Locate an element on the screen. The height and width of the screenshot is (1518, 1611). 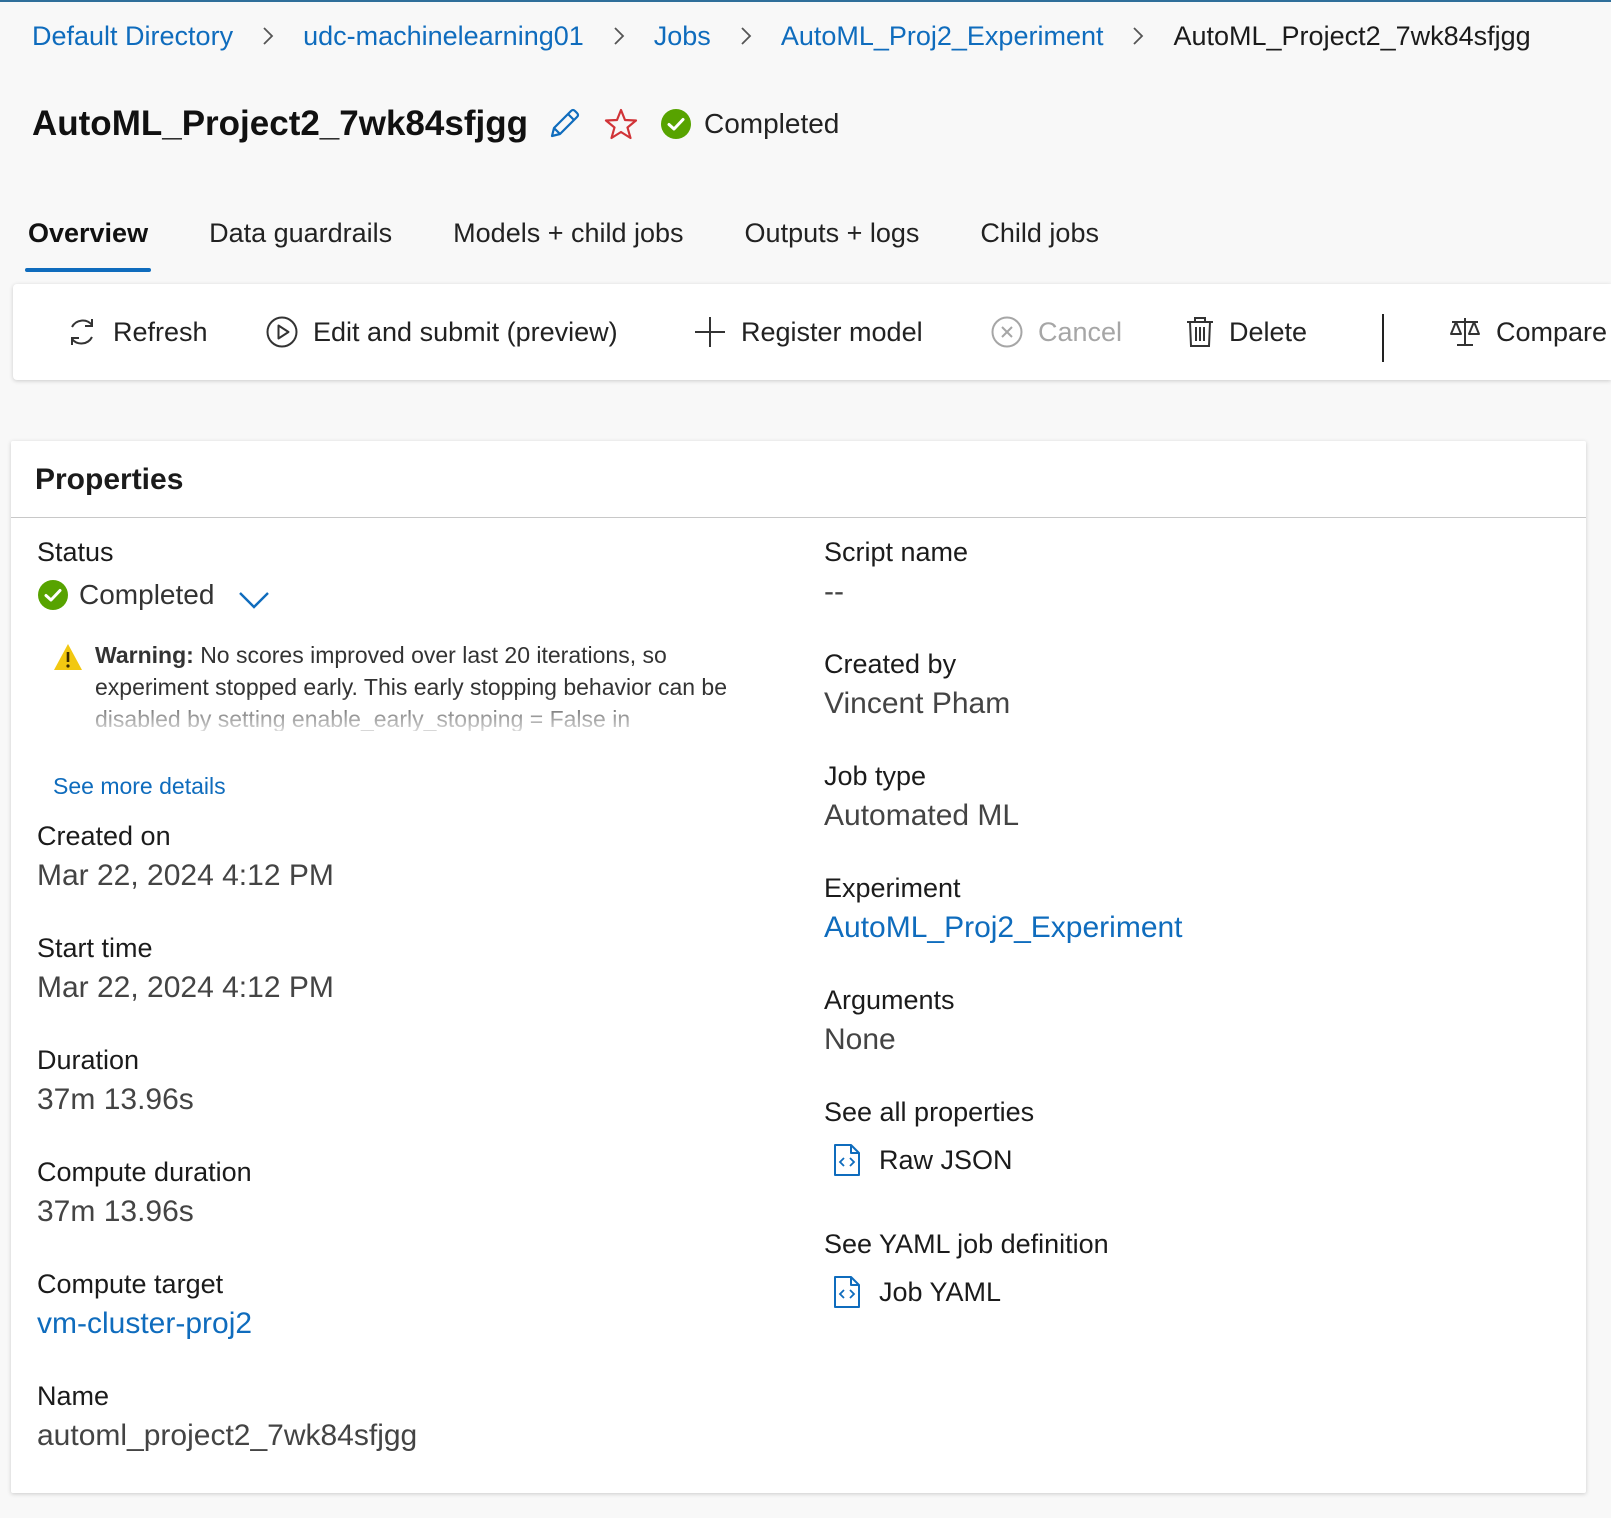
created-by-value: Vincent Pham is located at coordinates (917, 703).